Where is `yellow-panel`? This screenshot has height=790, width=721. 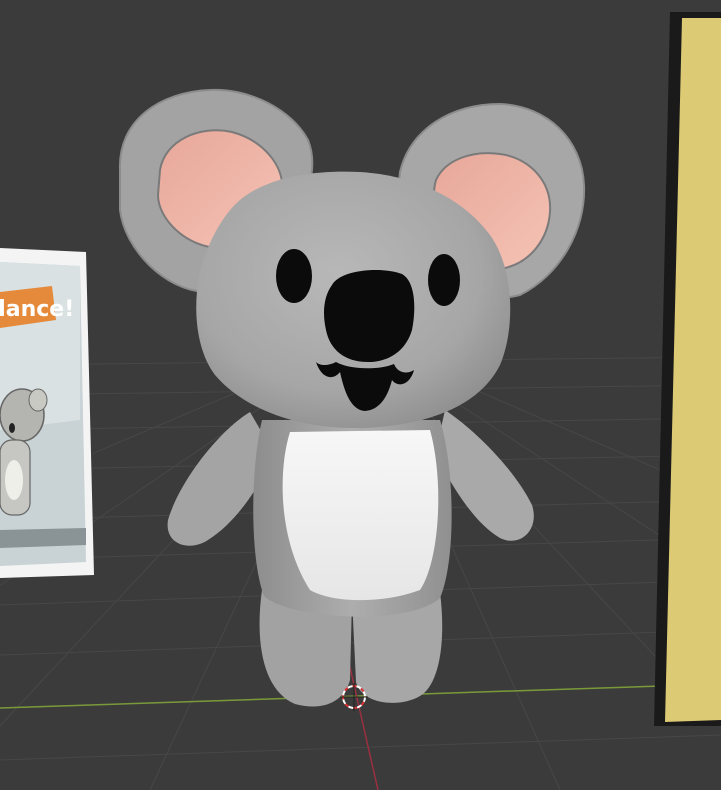 yellow-panel is located at coordinates (687, 369).